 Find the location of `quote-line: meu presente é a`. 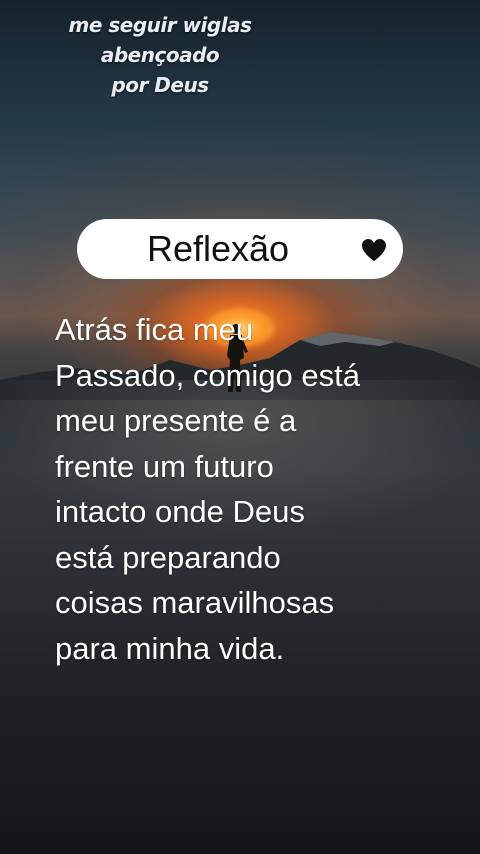

quote-line: meu presente é a is located at coordinates (176, 420).